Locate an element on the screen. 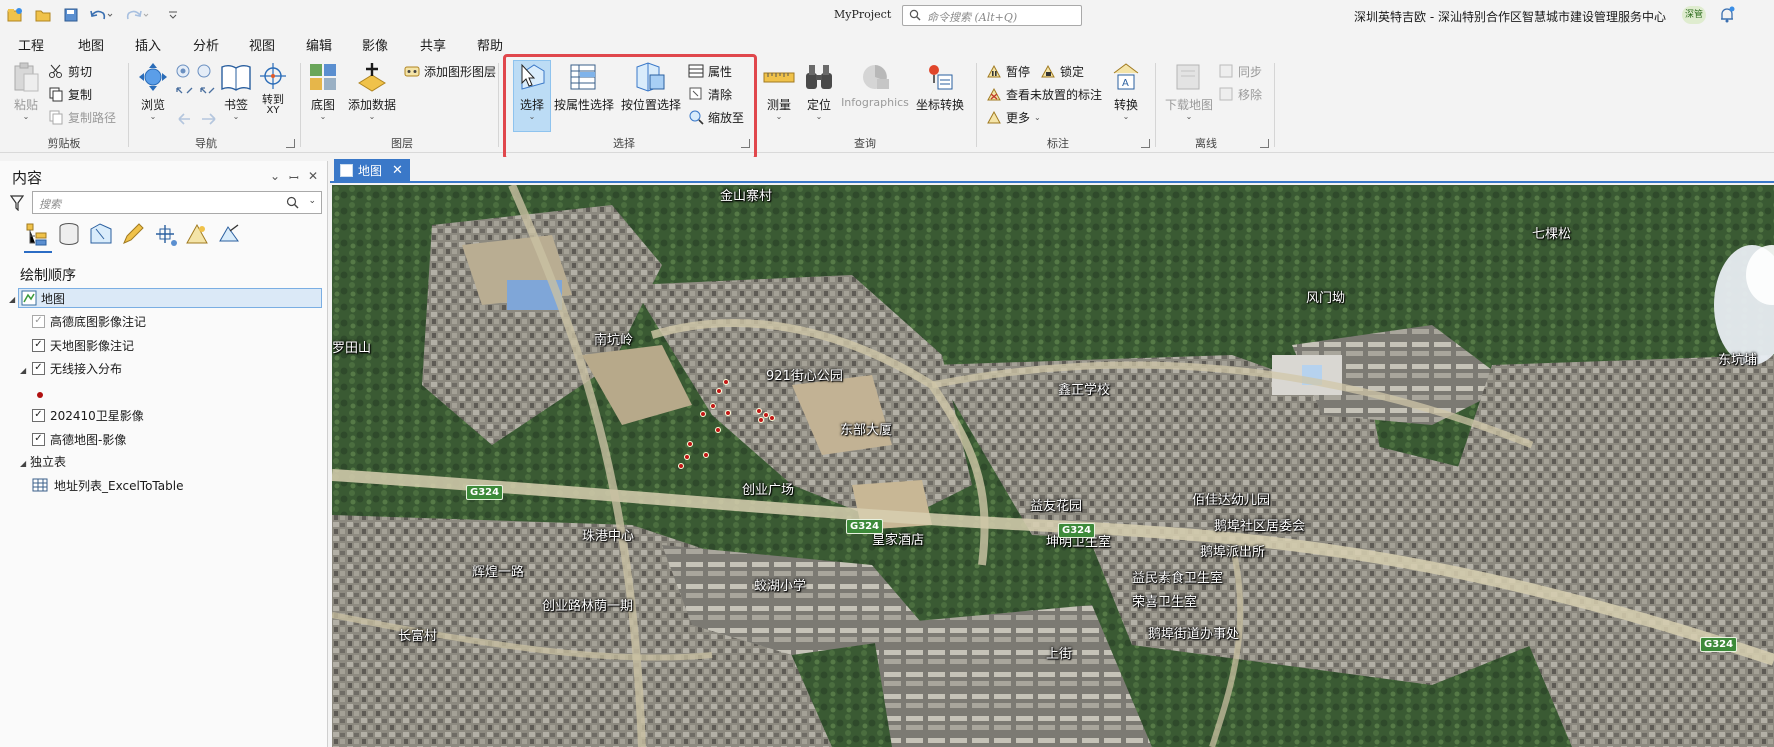 This screenshot has width=1774, height=747. point-symbol is located at coordinates (40, 395).